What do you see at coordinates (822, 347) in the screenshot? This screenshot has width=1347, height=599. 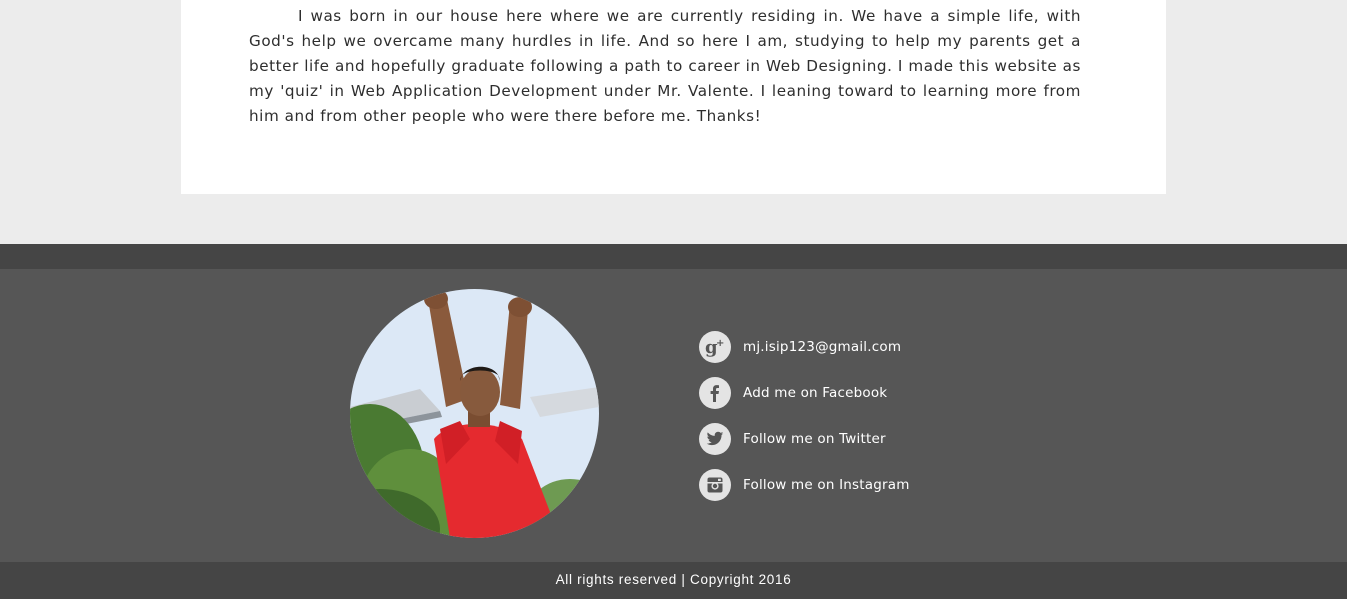 I see `contact-email-label: mj.isip123@gmail.com` at bounding box center [822, 347].